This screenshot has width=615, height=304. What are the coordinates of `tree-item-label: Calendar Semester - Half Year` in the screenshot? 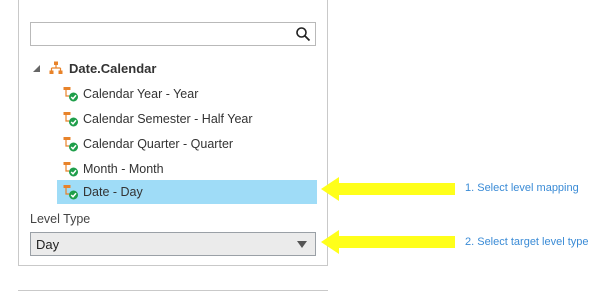 It's located at (168, 119).